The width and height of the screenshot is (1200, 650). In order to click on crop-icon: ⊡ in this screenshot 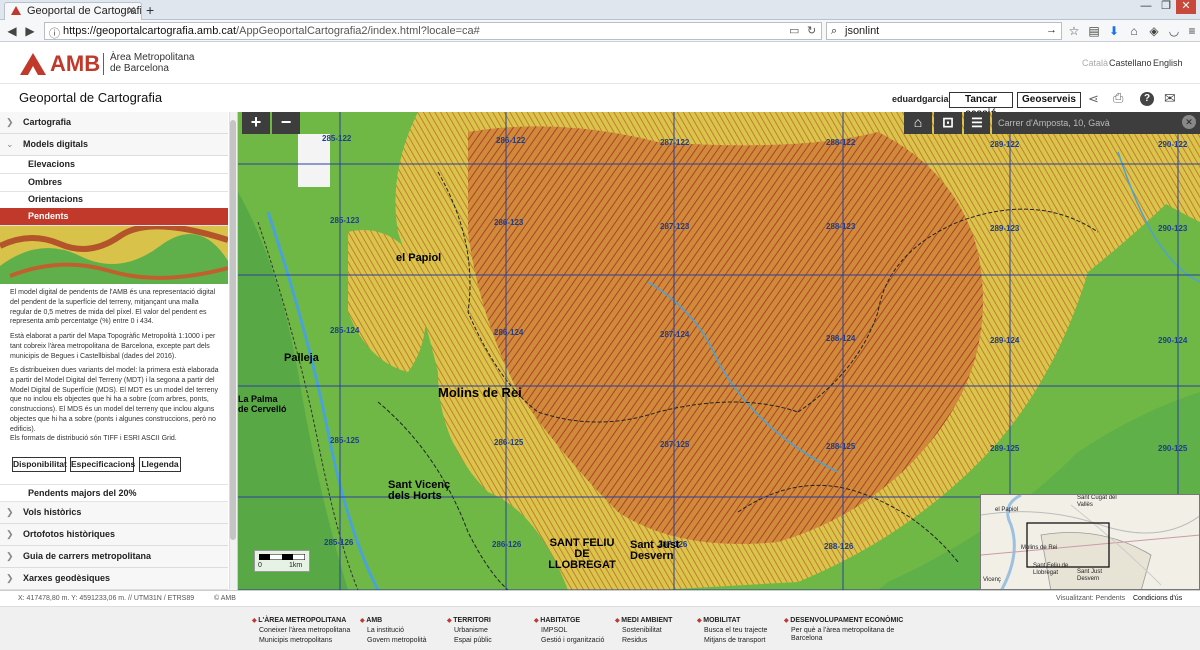, I will do `click(948, 123)`.